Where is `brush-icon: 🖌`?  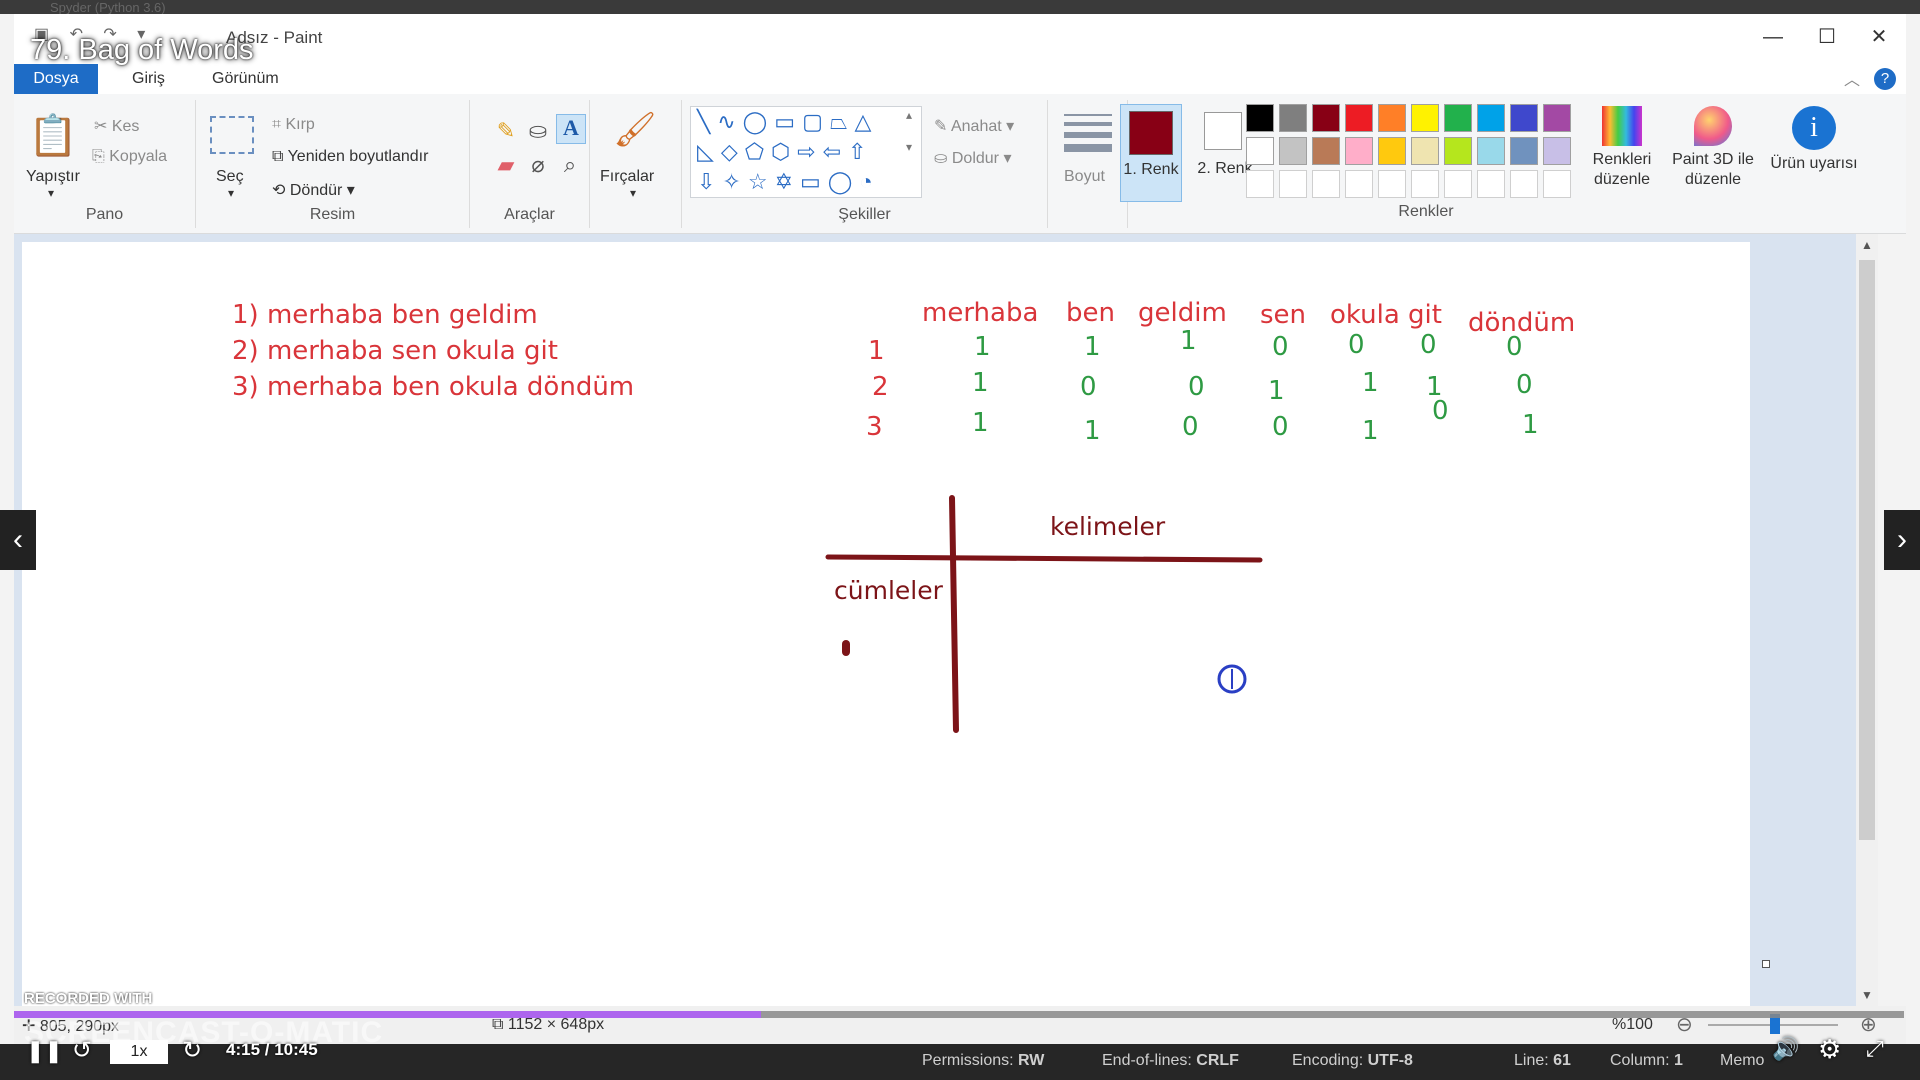
brush-icon: 🖌 is located at coordinates (635, 133).